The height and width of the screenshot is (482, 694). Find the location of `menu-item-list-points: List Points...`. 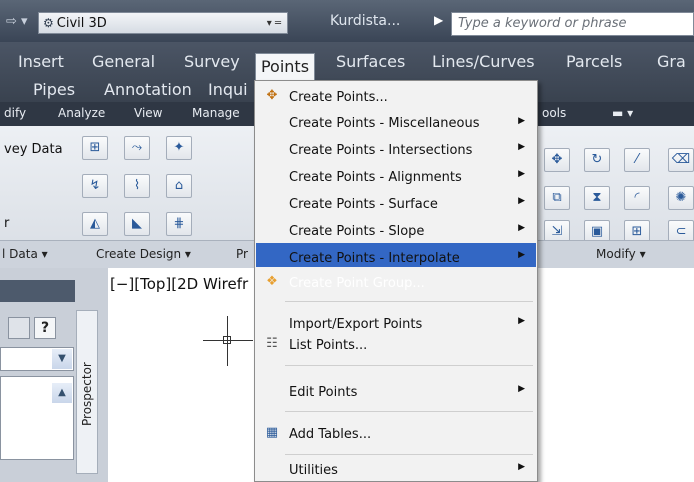

menu-item-list-points: List Points... is located at coordinates (328, 346).